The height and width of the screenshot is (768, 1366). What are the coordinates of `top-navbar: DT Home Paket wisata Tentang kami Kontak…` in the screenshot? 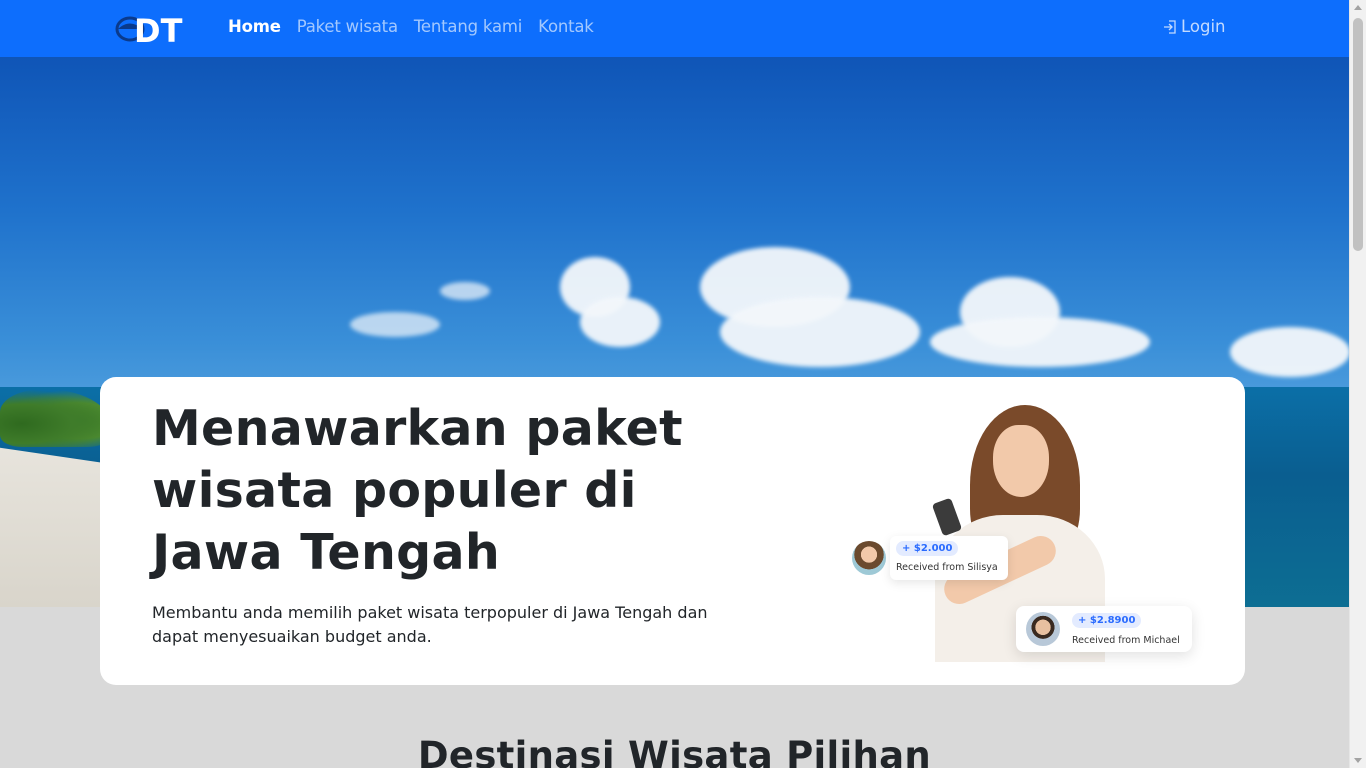 It's located at (674, 28).